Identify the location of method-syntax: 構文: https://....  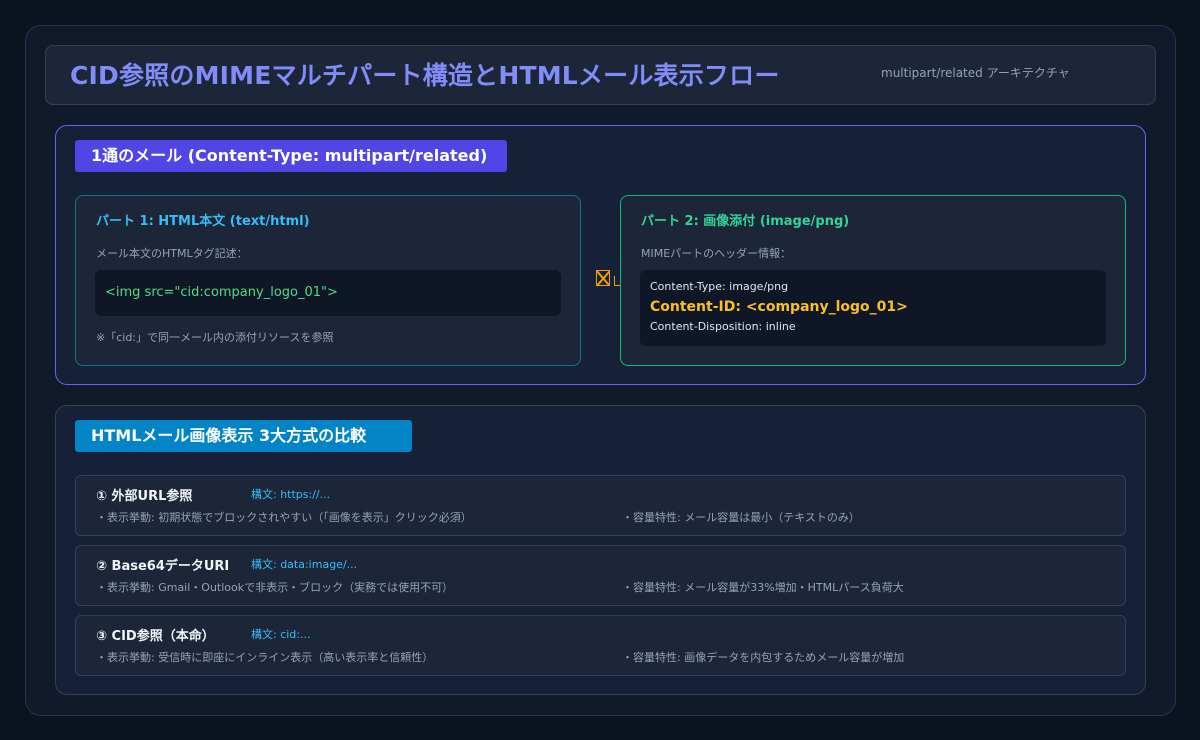
(291, 494).